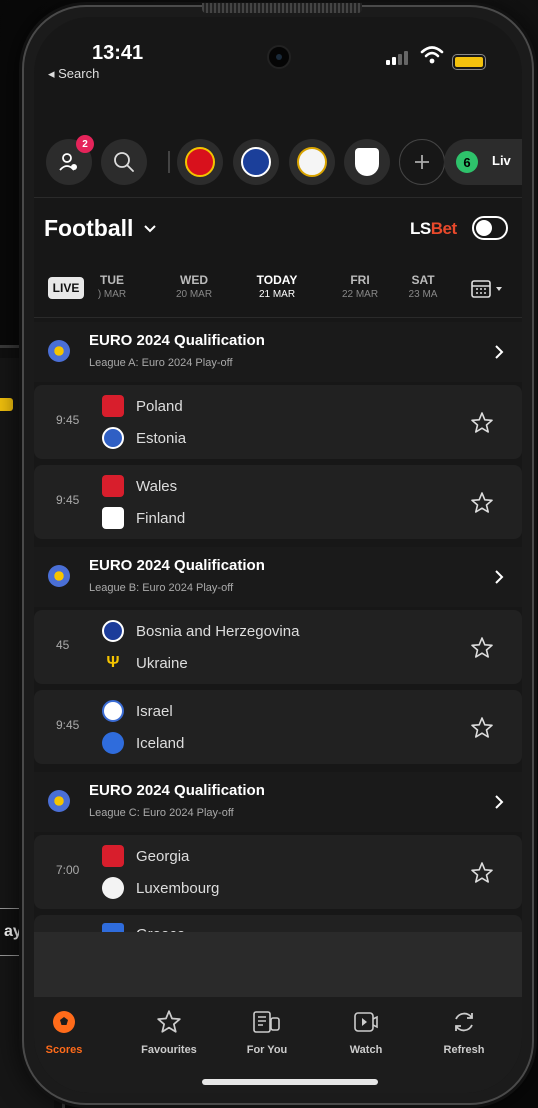  Describe the element at coordinates (278, 422) in the screenshot. I see `match-row: 9:45 Poland Estonia` at that location.